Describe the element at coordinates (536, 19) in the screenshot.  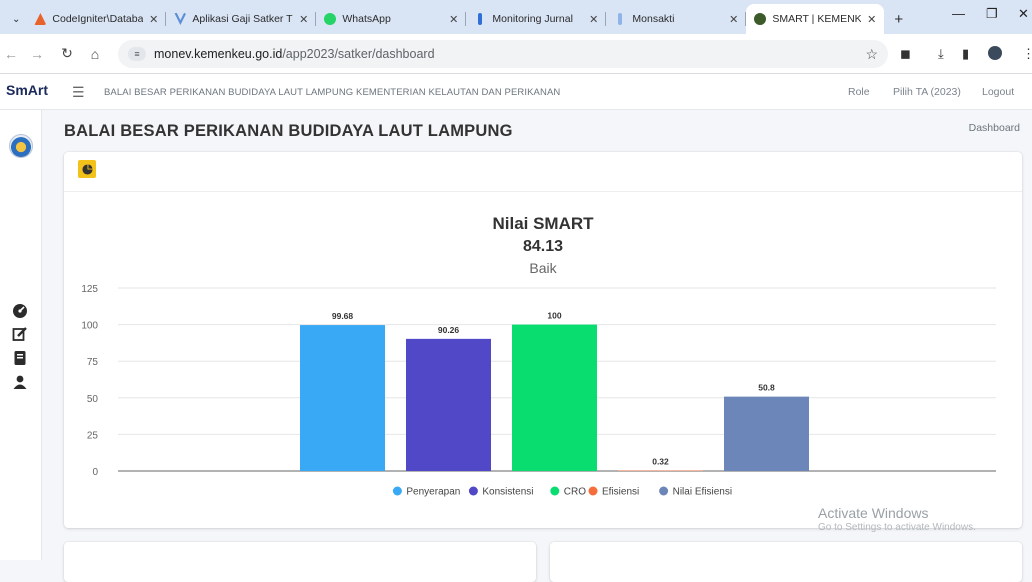
I see `browser-tab: Monitoring Jurnal ✕` at that location.